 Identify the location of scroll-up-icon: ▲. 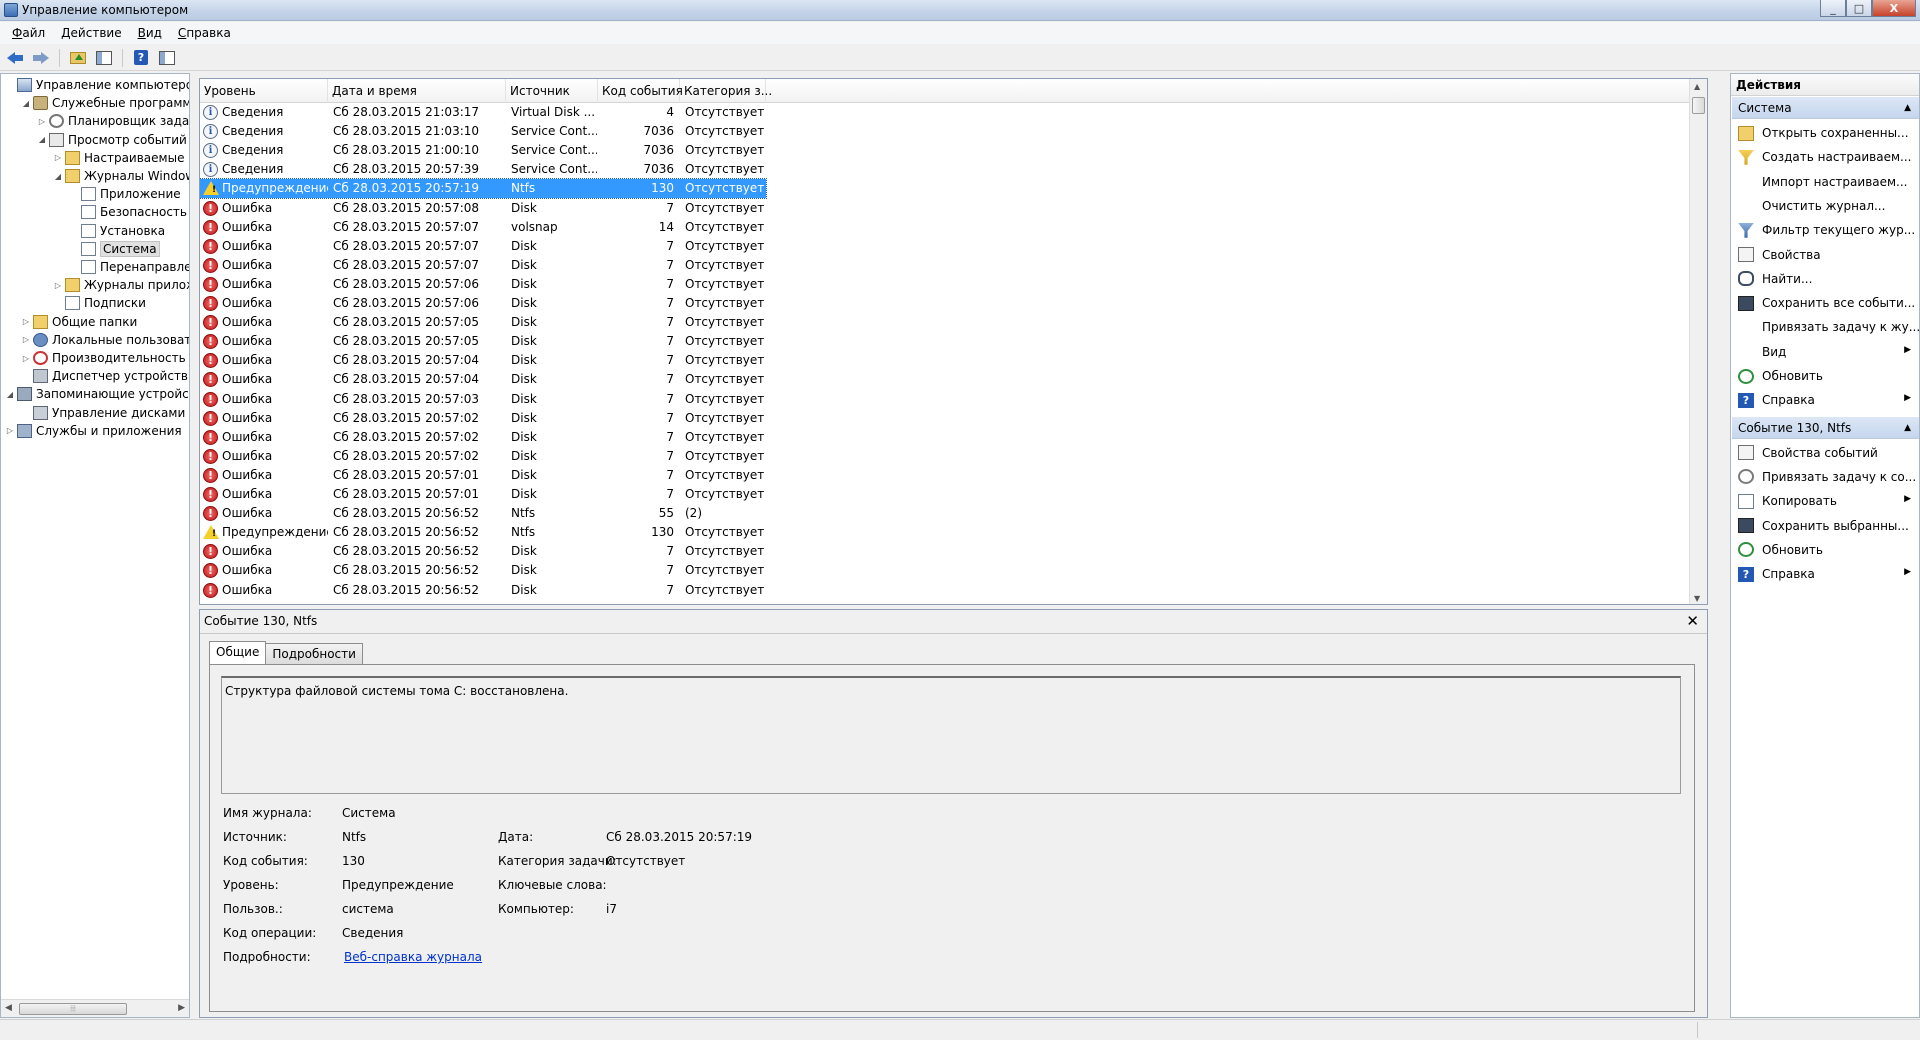
(1697, 86).